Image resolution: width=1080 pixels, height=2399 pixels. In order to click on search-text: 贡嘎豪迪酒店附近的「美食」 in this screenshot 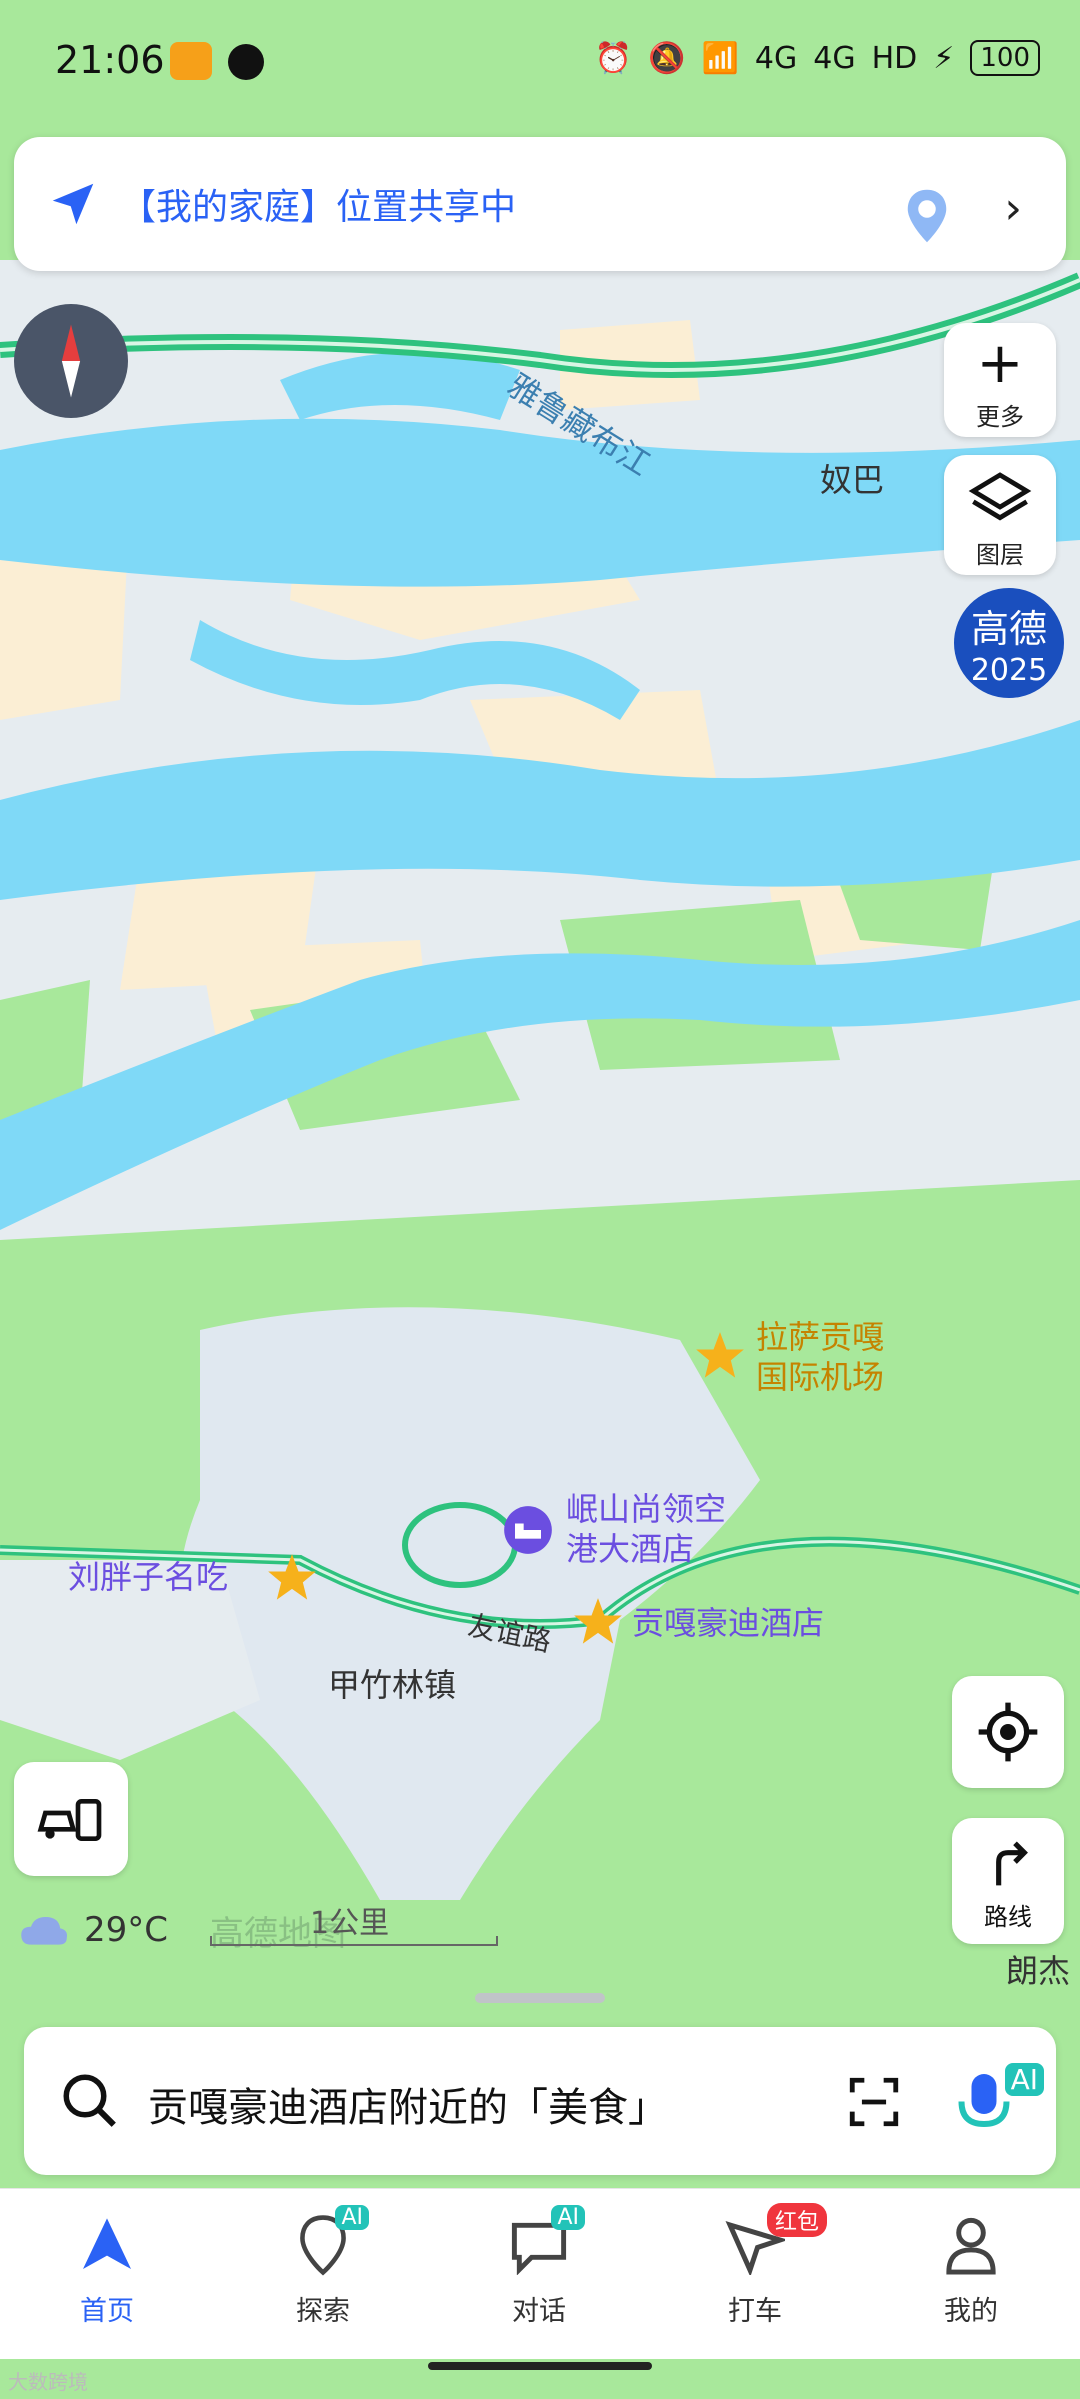, I will do `click(408, 2108)`.